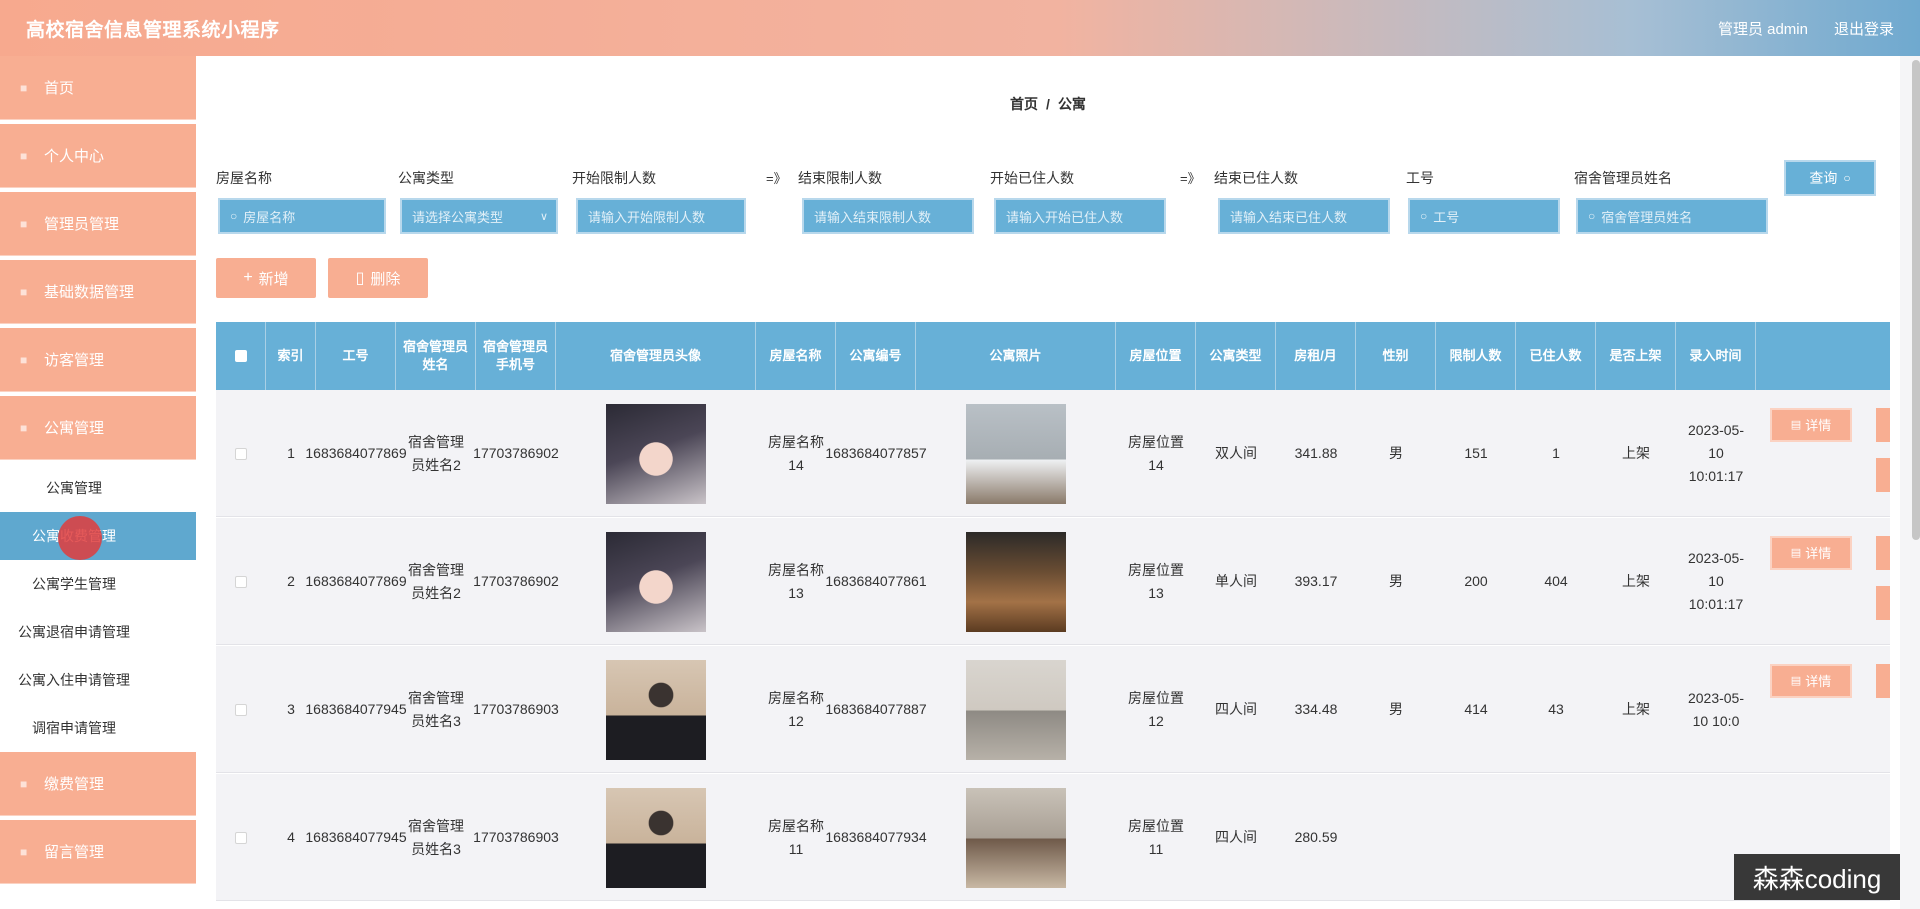 This screenshot has width=1920, height=909. Describe the element at coordinates (1847, 178) in the screenshot. I see `search-icon: ○` at that location.